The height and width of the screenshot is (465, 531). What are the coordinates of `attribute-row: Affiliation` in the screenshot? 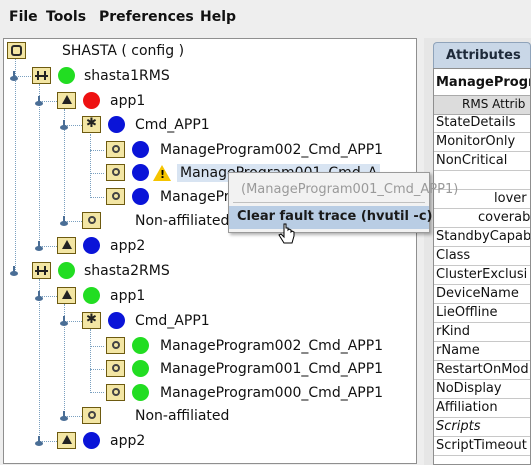 It's located at (482, 408).